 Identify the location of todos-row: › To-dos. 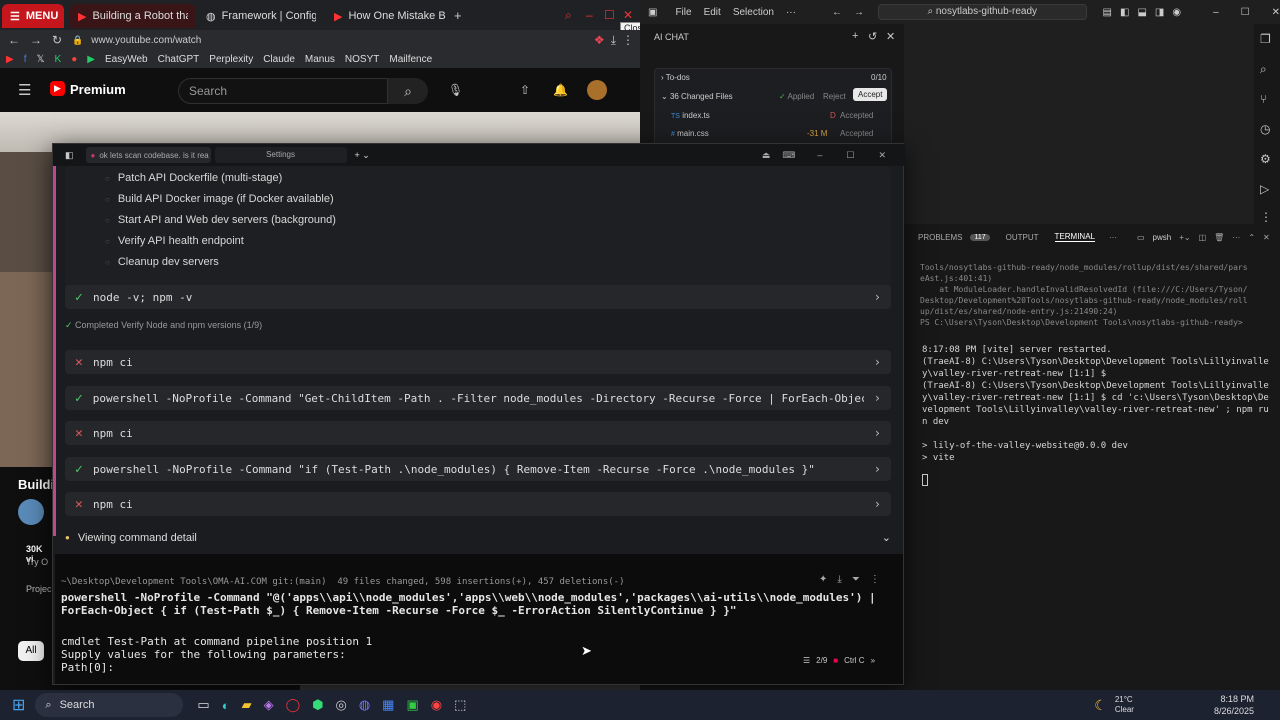
(675, 77).